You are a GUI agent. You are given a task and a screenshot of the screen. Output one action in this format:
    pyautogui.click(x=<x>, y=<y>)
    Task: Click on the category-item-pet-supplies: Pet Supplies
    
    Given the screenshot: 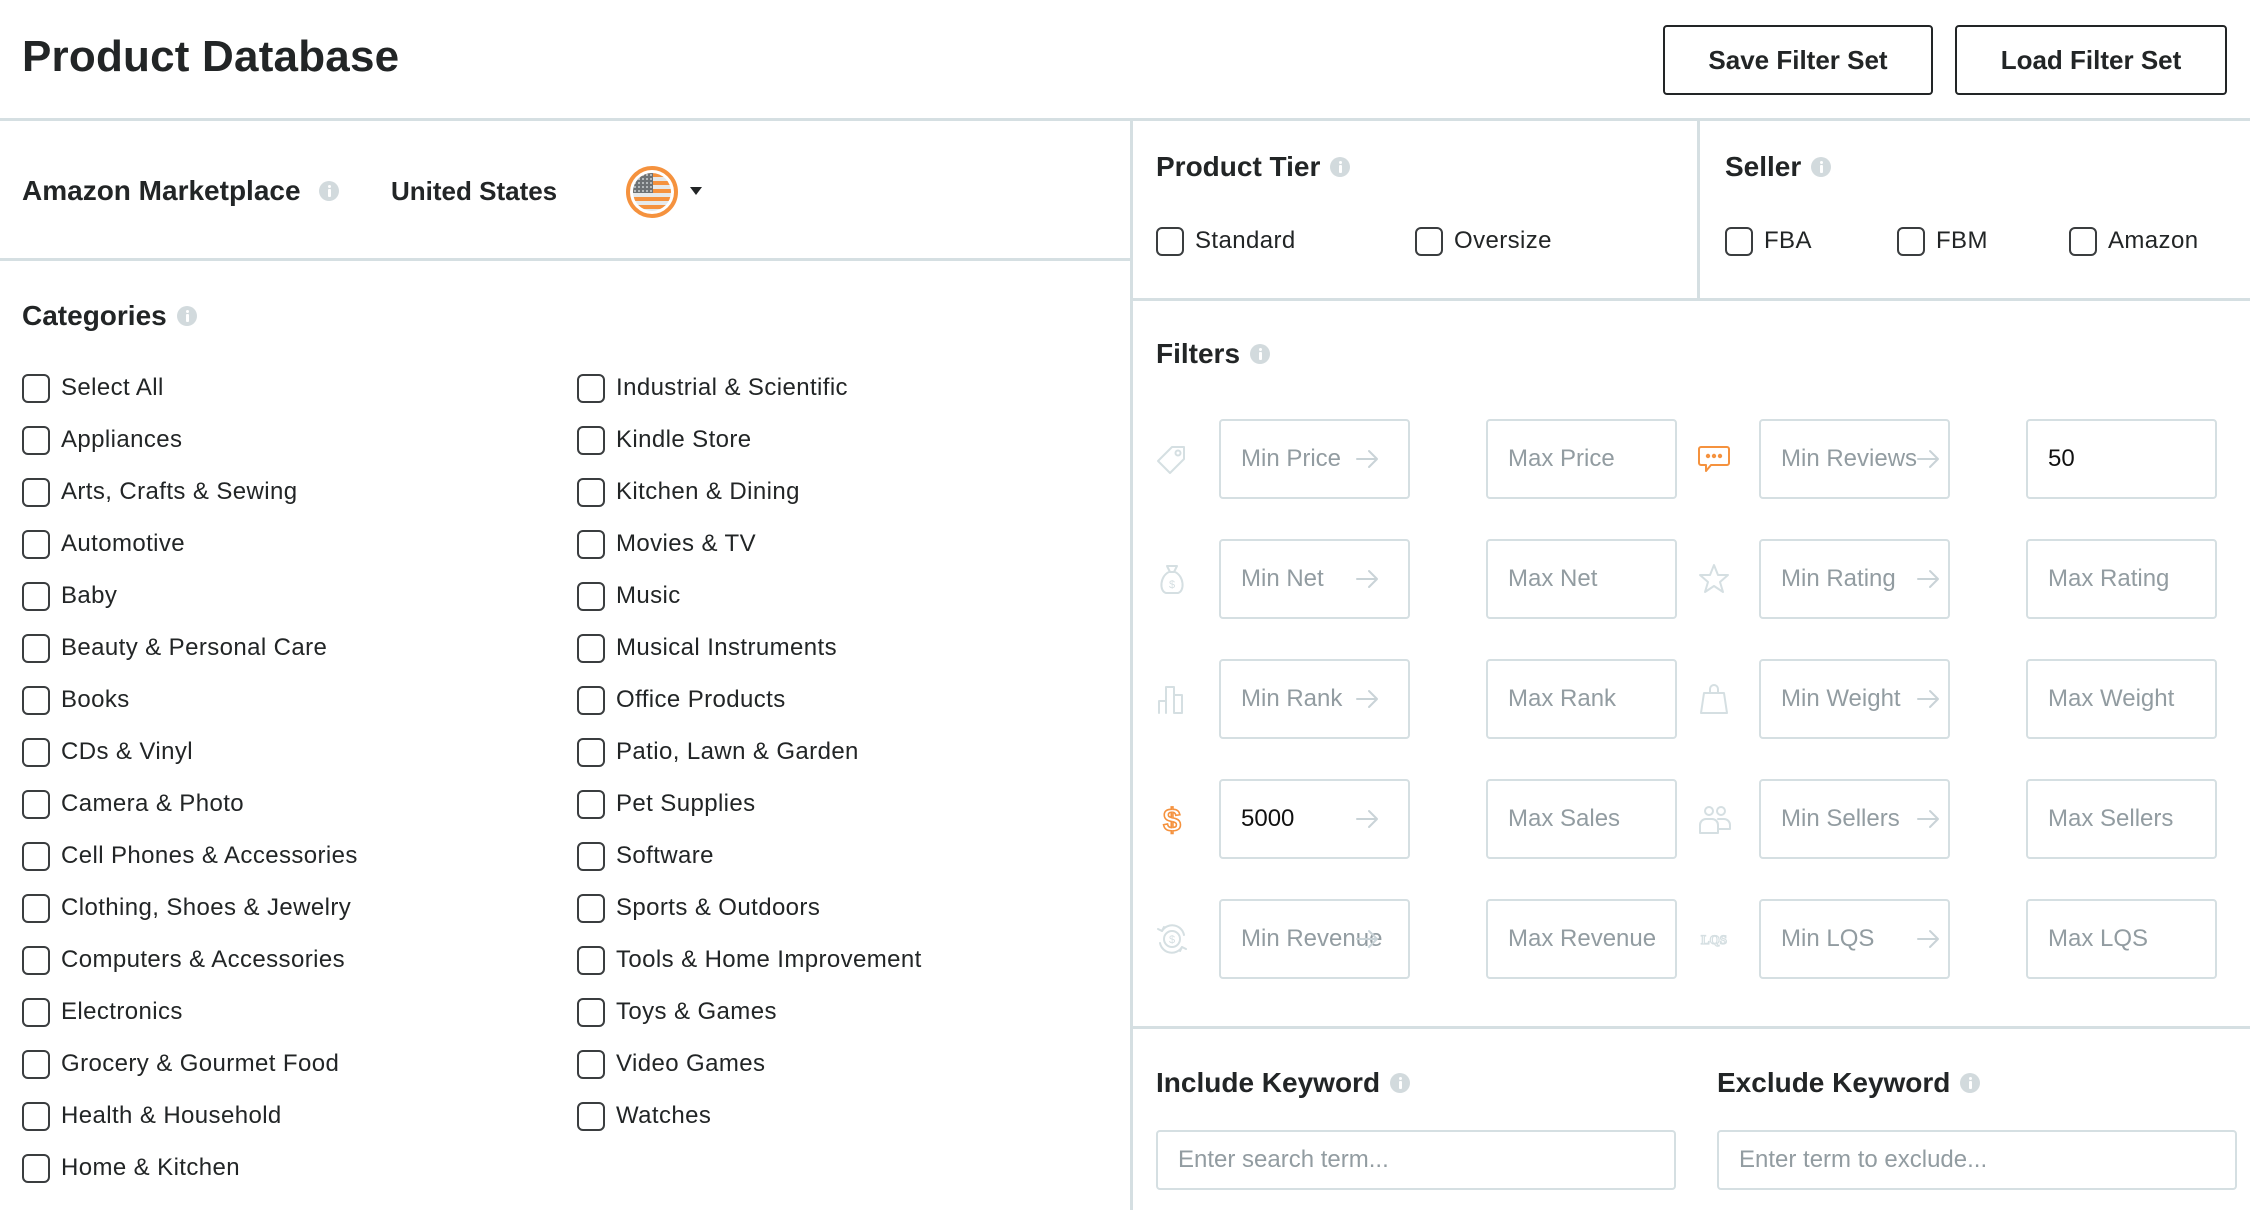 What is the action you would take?
    pyautogui.click(x=749, y=804)
    